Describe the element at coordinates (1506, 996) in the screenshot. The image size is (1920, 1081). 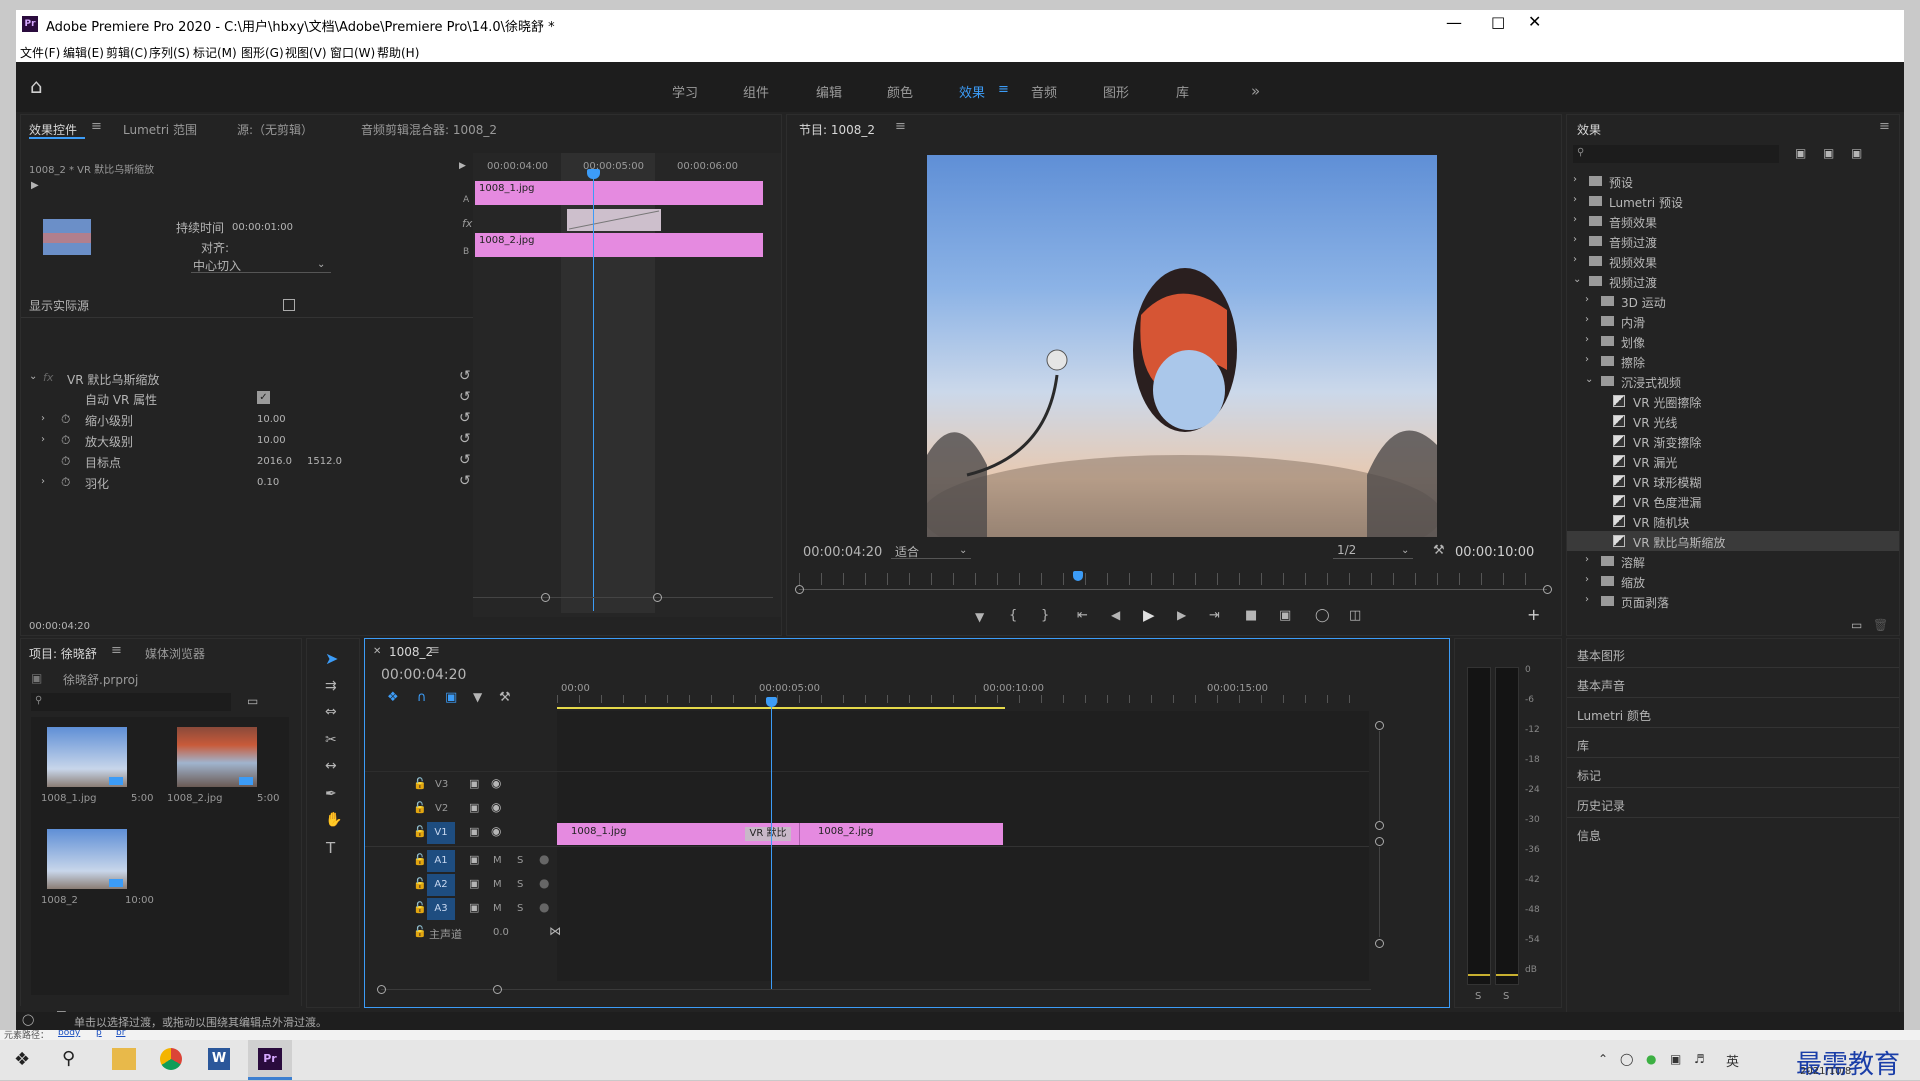
I see `solo-right-button: S` at that location.